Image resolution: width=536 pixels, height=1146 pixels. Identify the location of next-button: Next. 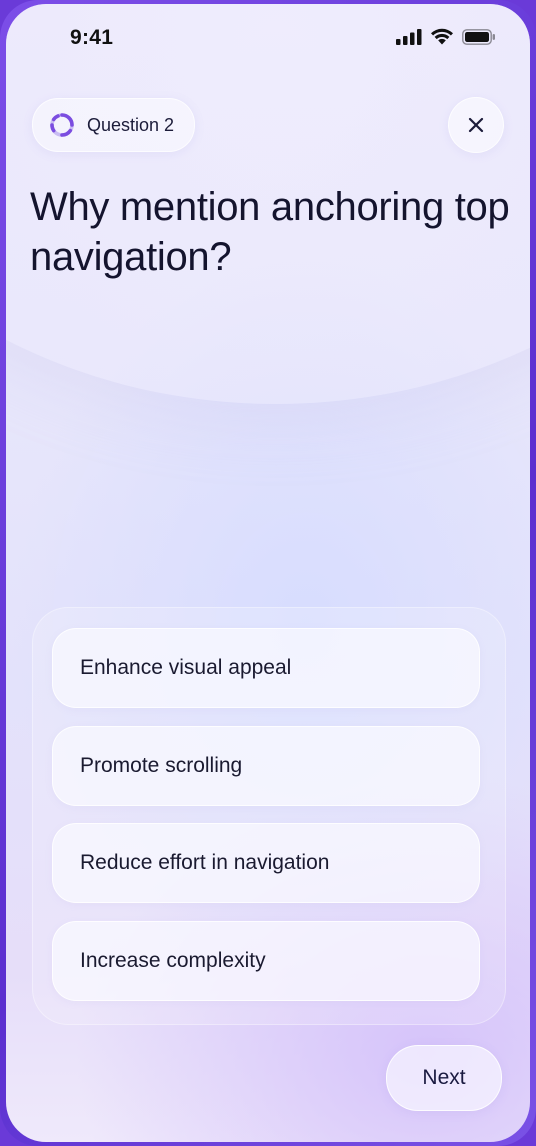
(444, 1078).